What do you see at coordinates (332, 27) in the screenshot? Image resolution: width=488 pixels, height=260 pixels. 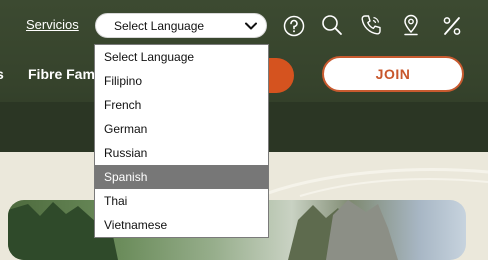 I see `search-icon` at bounding box center [332, 27].